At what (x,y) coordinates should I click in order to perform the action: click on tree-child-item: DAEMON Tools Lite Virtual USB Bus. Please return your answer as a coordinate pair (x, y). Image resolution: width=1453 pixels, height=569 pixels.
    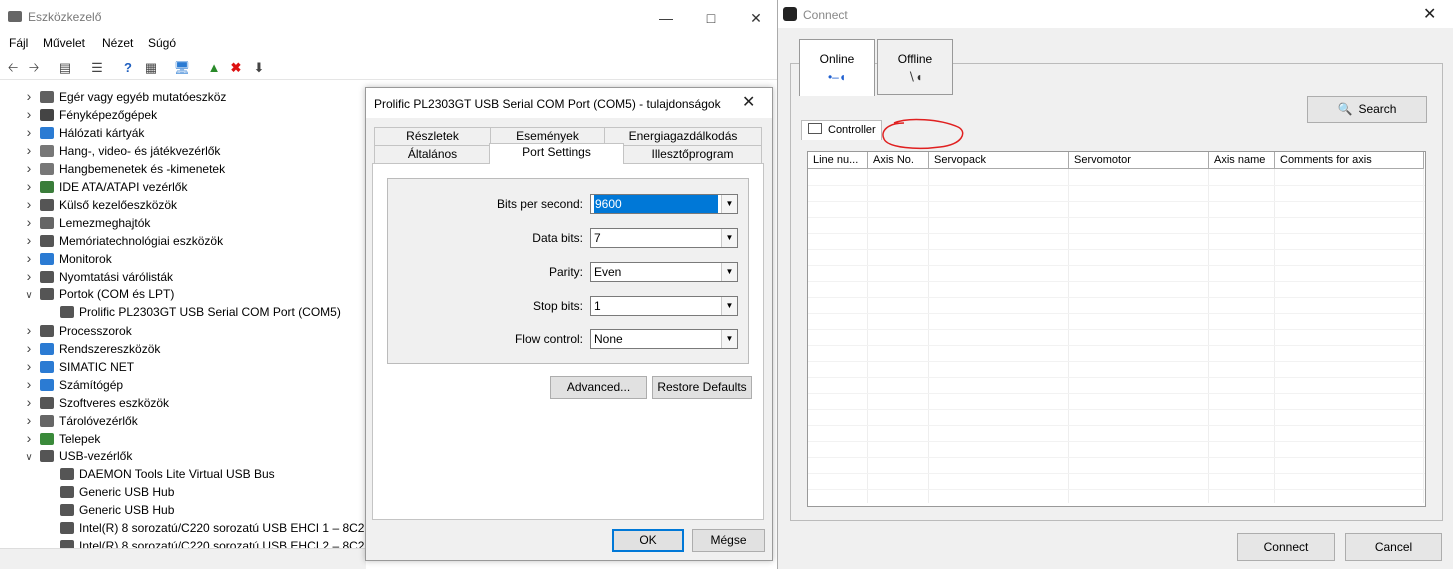
    Looking at the image, I should click on (158, 474).